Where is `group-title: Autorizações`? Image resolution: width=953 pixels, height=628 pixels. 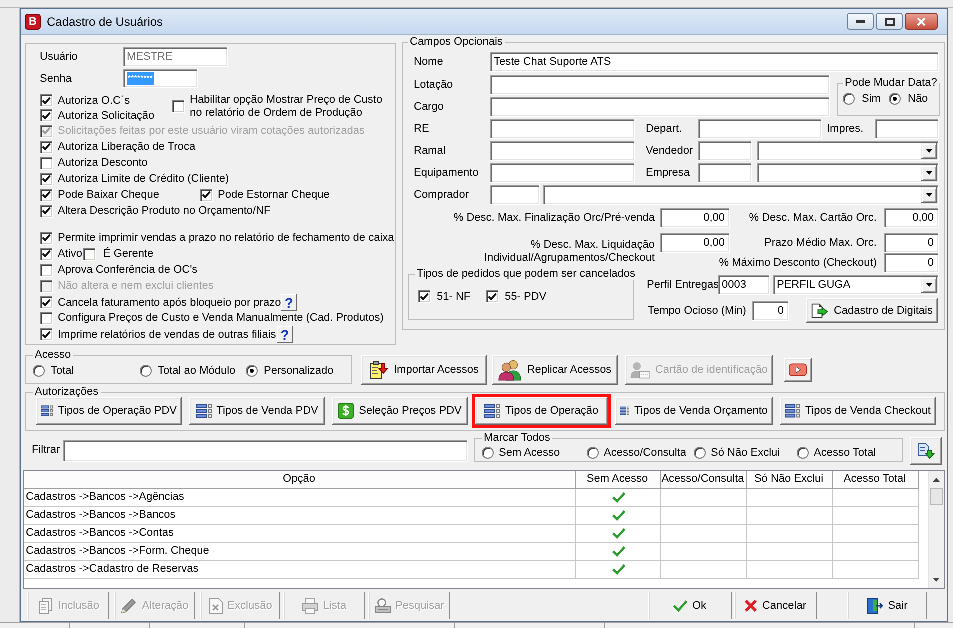
group-title: Autorizações is located at coordinates (67, 392).